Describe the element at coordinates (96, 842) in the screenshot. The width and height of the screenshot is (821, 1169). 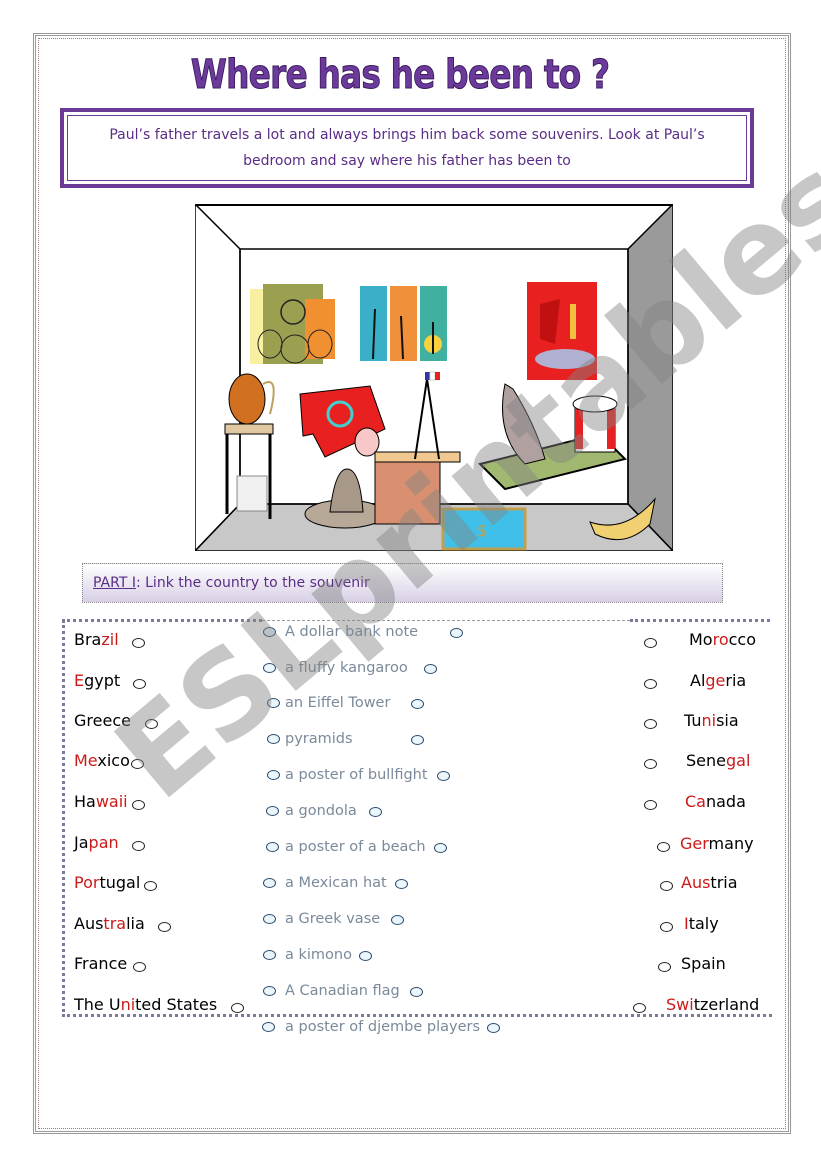
I see `left-country-label: Japan` at that location.